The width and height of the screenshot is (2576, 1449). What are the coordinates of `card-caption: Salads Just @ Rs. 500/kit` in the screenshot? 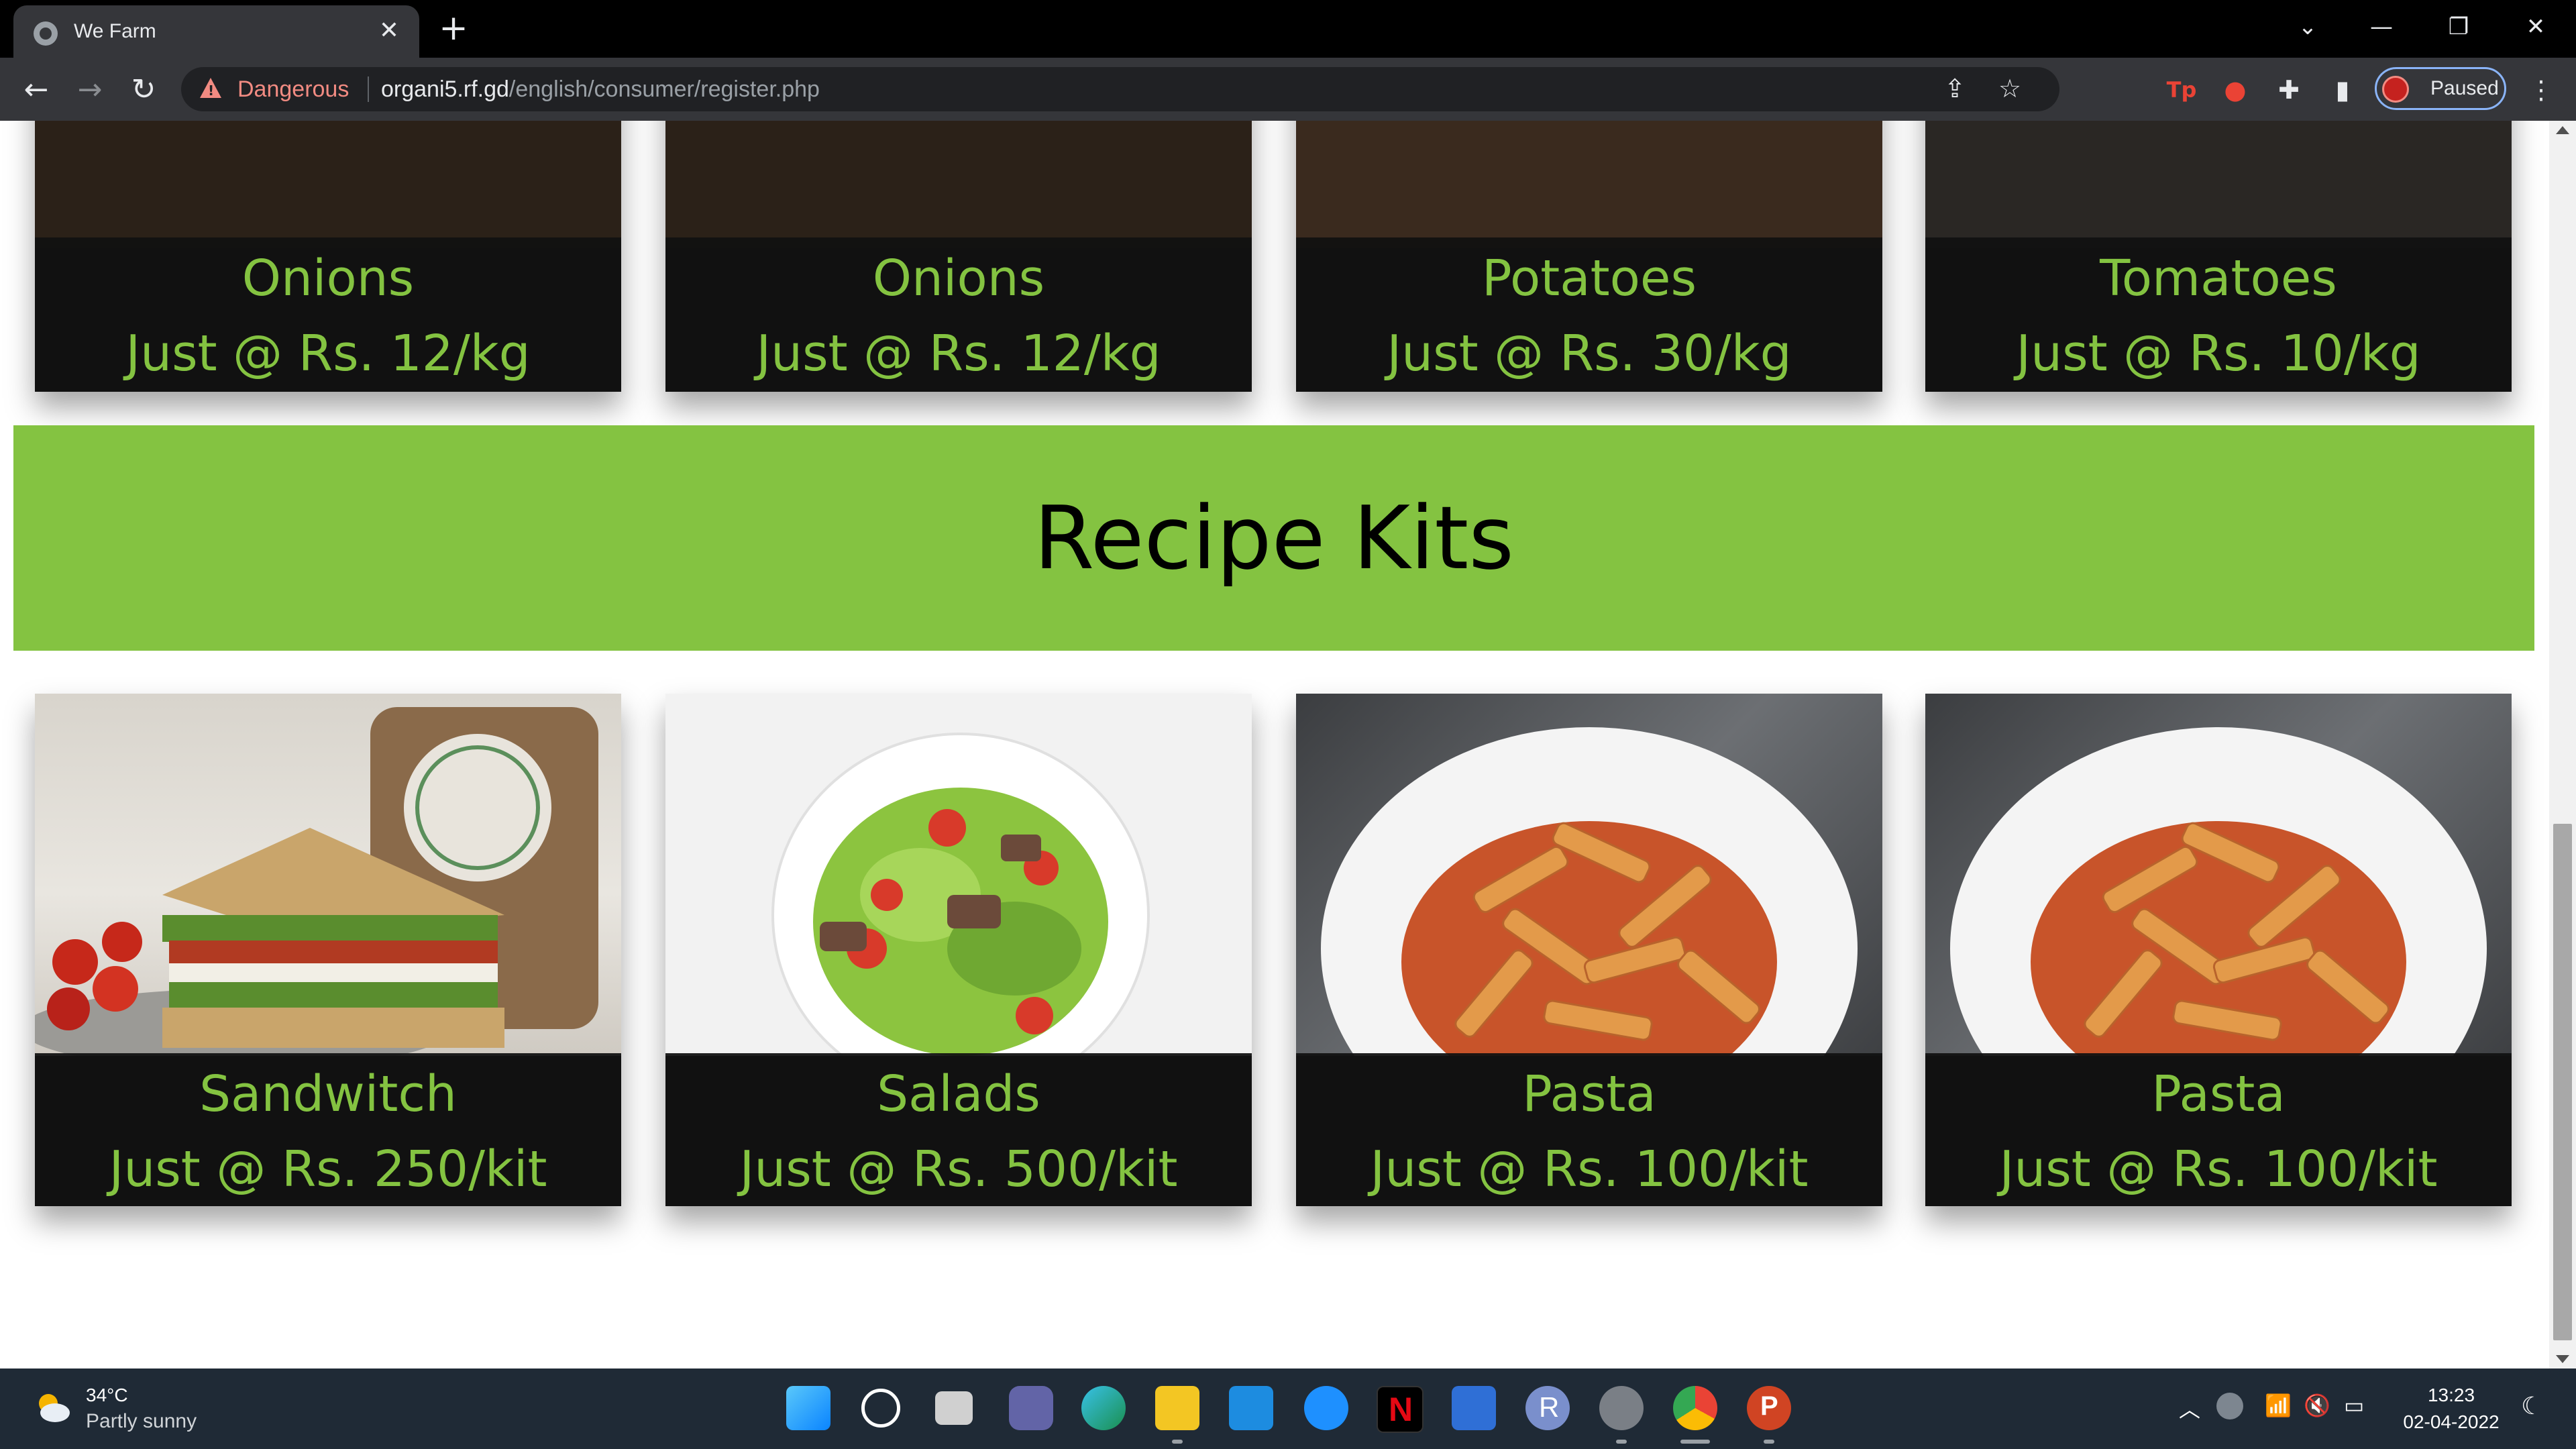 It's located at (958, 1129).